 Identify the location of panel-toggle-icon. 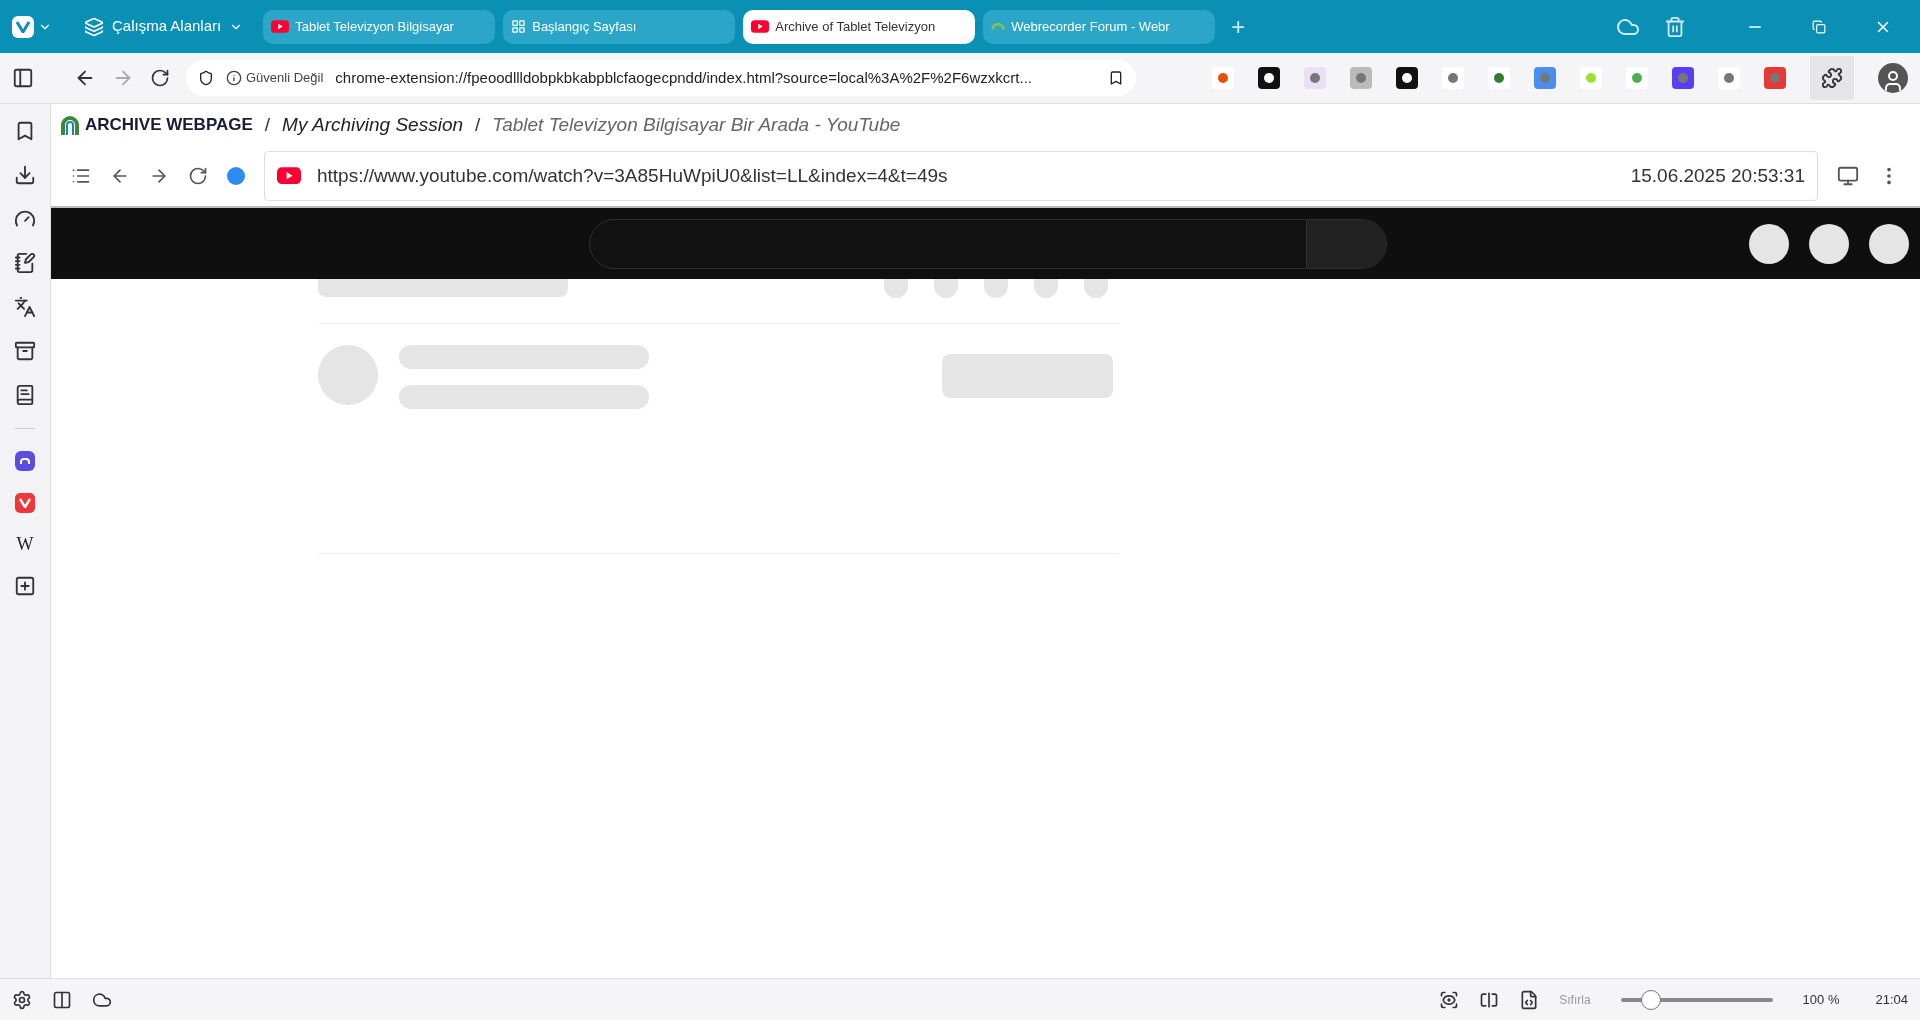
(23, 78).